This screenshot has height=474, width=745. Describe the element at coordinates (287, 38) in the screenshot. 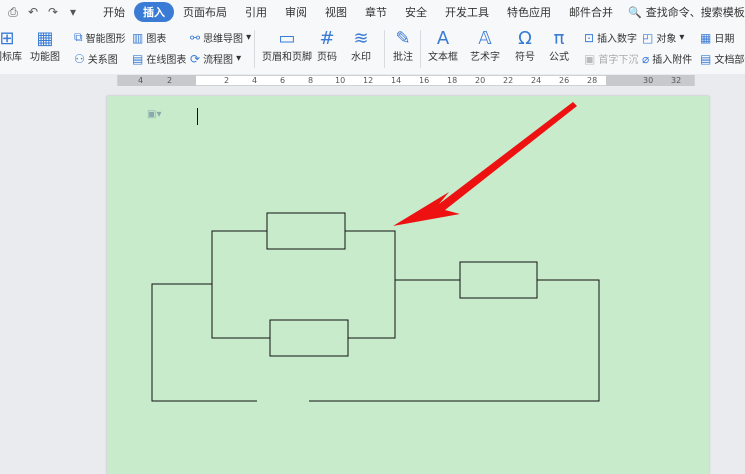

I see `header-footer-icon: ▭` at that location.